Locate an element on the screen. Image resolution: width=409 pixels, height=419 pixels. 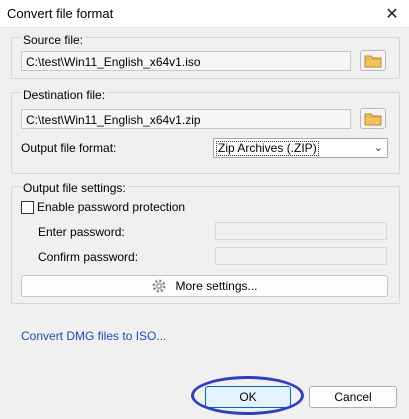
output-format-label: Output file format: is located at coordinates (69, 148).